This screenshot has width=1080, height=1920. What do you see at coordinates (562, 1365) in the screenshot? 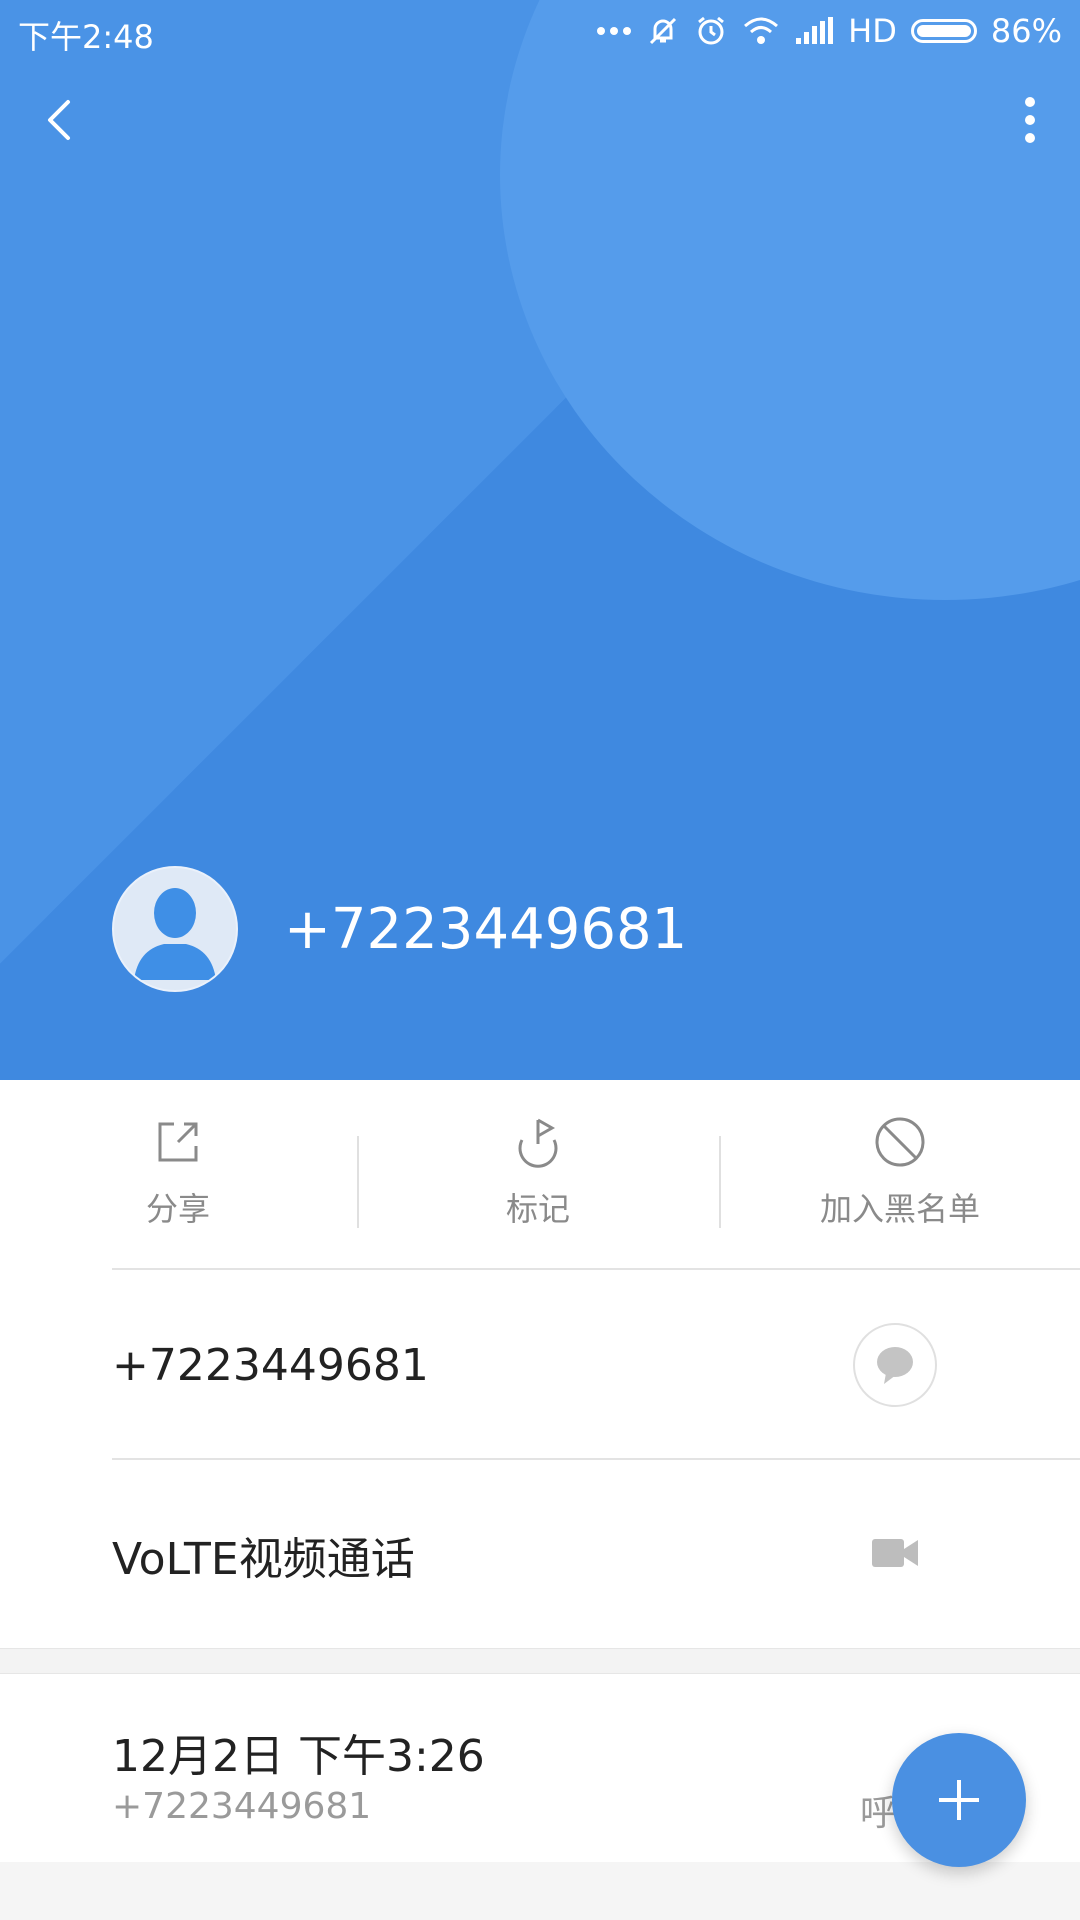
I see `phone-number-row: +7223449681` at bounding box center [562, 1365].